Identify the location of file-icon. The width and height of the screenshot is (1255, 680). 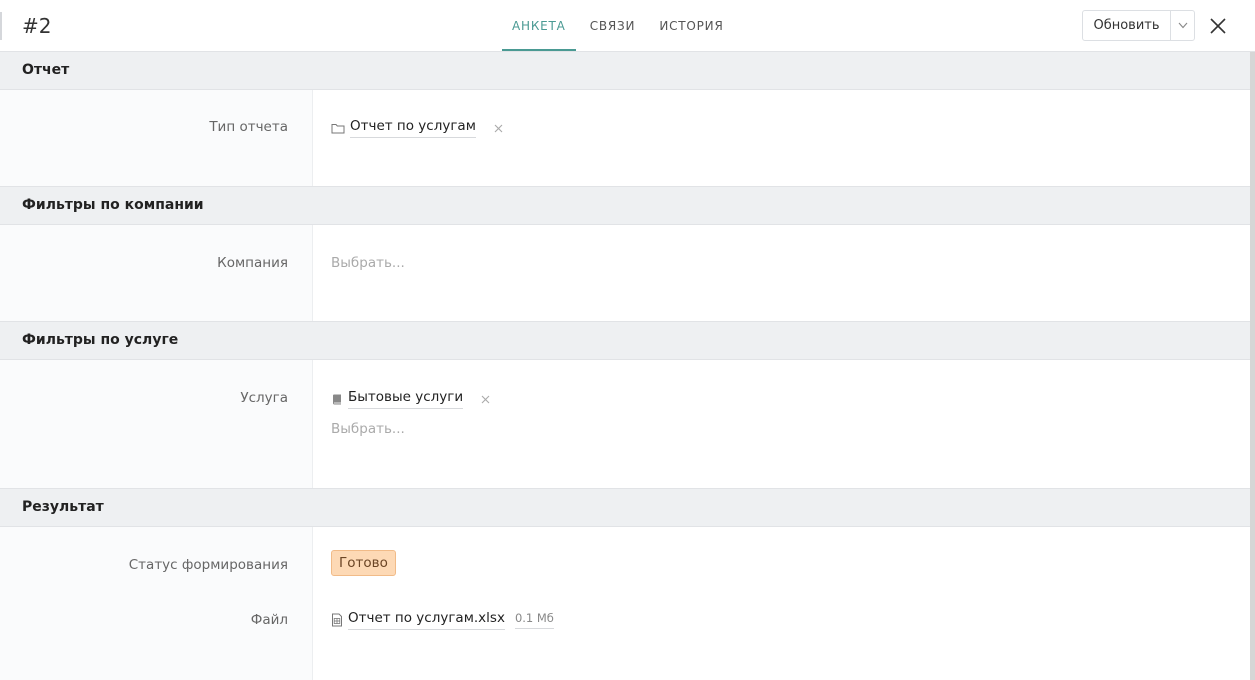
(337, 620).